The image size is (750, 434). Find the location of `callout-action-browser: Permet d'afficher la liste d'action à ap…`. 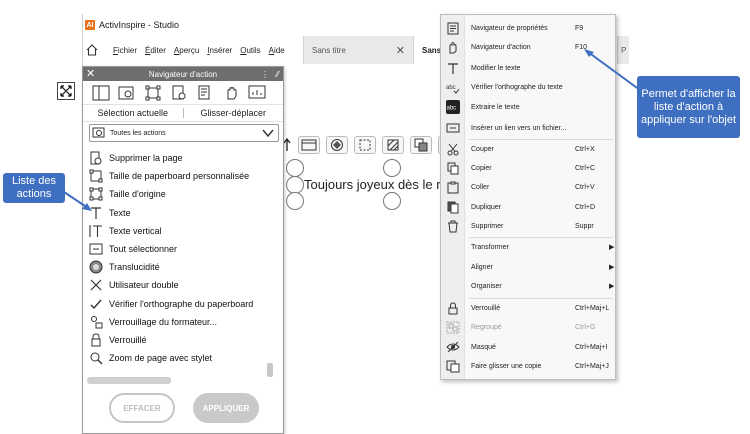

callout-action-browser: Permet d'afficher la liste d'action à ap… is located at coordinates (688, 107).